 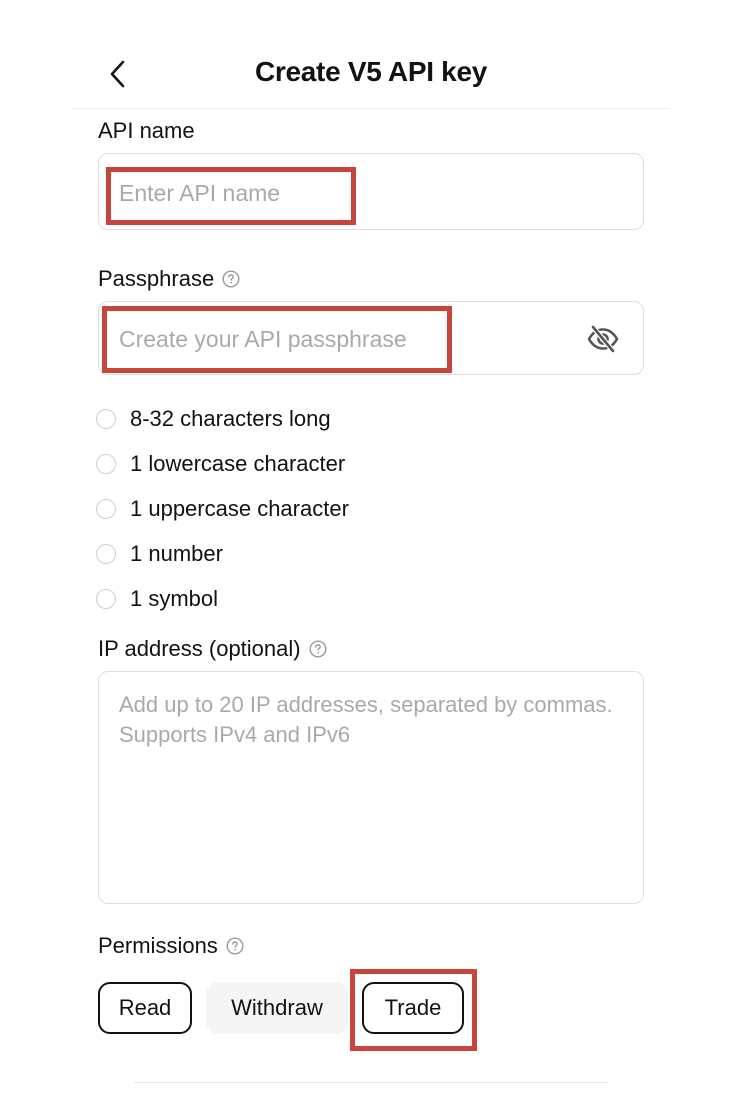 I want to click on rule-item: 1 lowercase character, so click(x=222, y=463).